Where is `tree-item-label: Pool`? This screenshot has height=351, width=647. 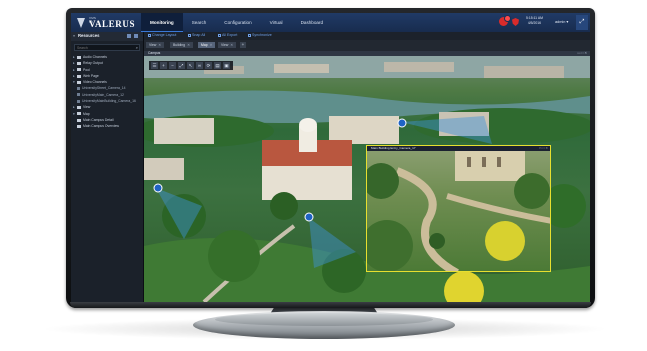
tree-item-label: Pool is located at coordinates (86, 69).